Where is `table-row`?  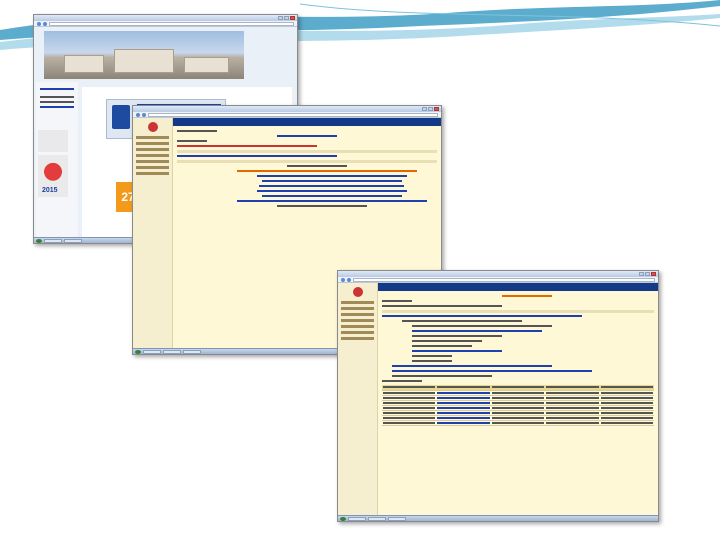 table-row is located at coordinates (518, 423).